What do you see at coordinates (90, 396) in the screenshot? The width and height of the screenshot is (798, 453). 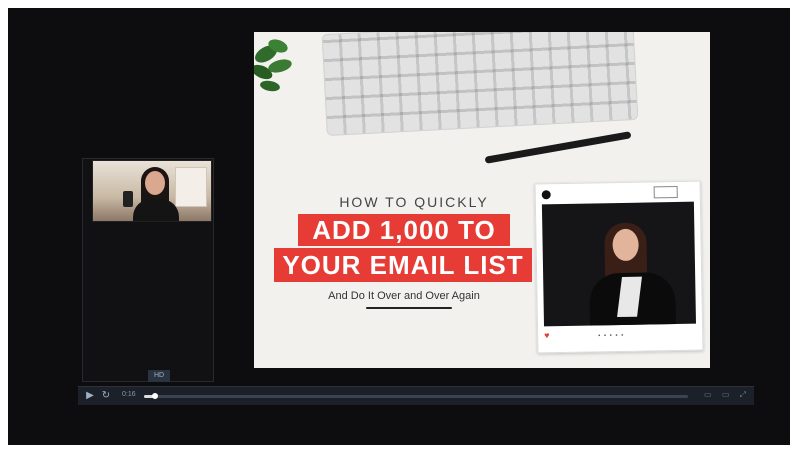 I see `play-icon: ▶` at bounding box center [90, 396].